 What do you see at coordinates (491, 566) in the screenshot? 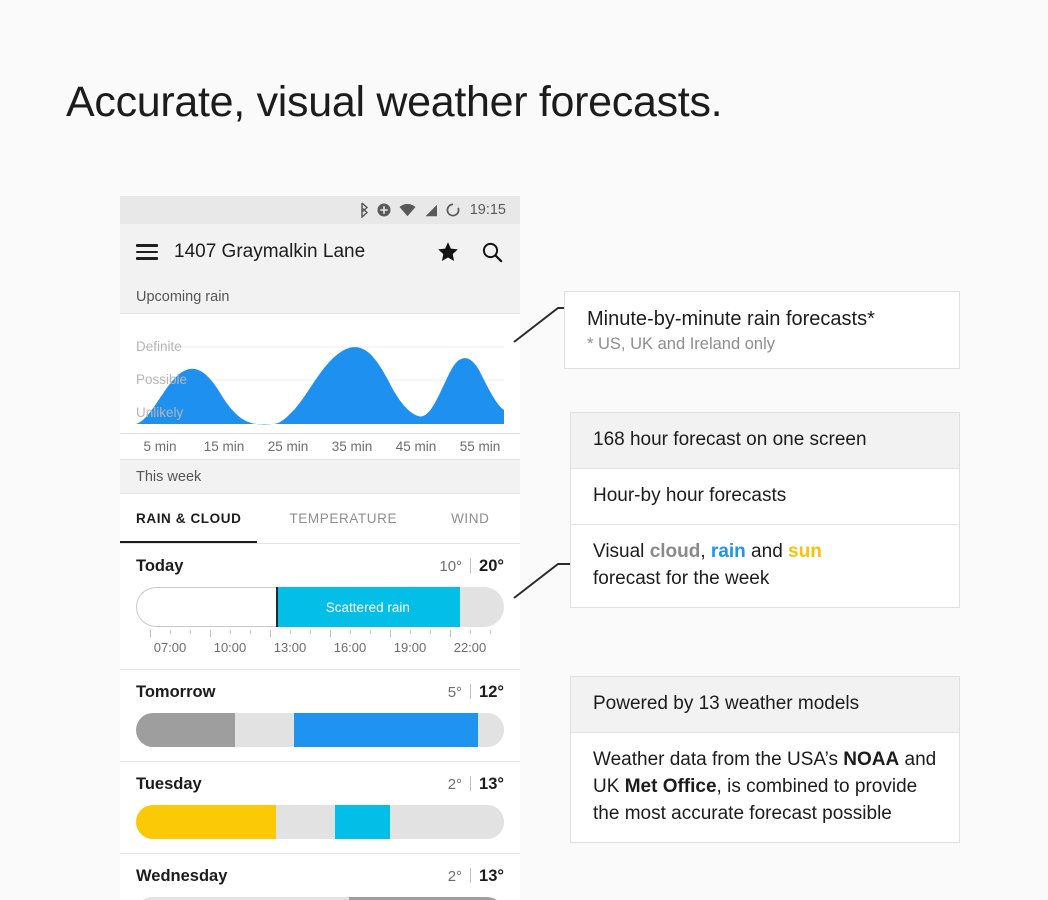
I see `temp-high: 20°` at bounding box center [491, 566].